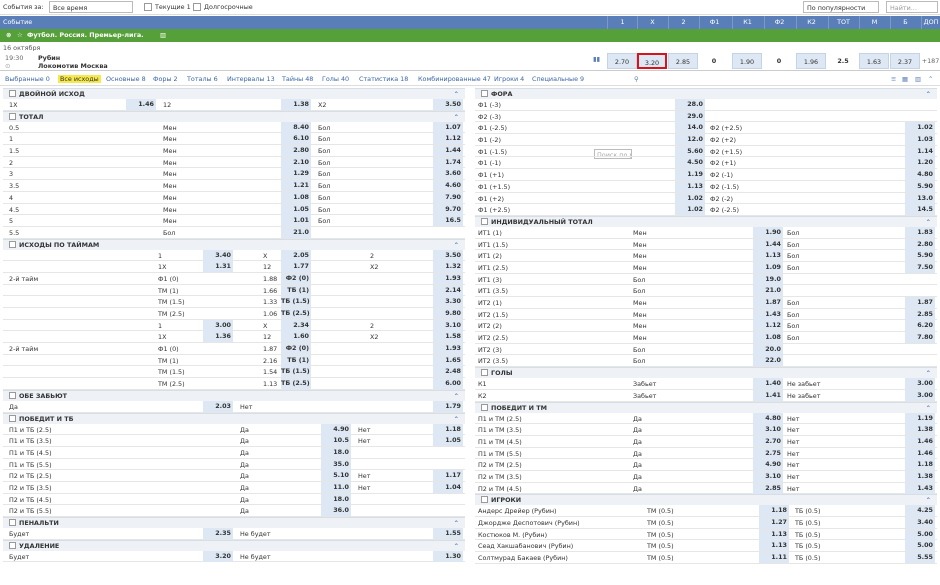  Describe the element at coordinates (218, 255) in the screenshot. I see `odd-value: 3.40` at that location.